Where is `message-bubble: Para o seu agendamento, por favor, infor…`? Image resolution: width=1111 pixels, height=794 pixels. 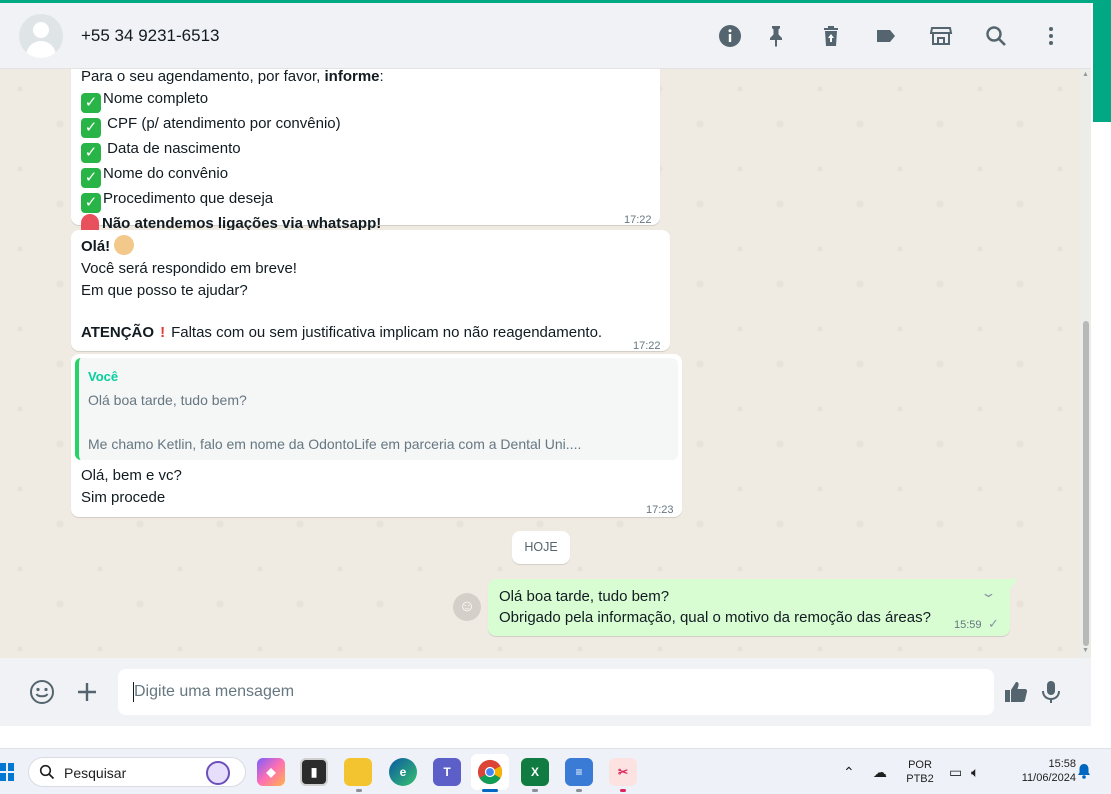 message-bubble: Para o seu agendamento, por favor, infor… is located at coordinates (365, 150).